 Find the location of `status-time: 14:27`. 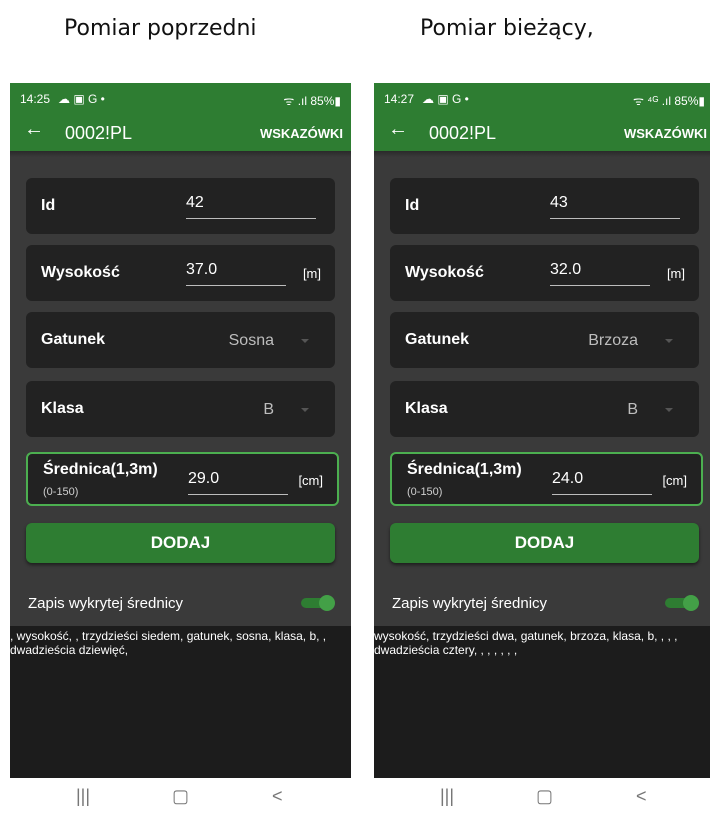

status-time: 14:27 is located at coordinates (399, 99).